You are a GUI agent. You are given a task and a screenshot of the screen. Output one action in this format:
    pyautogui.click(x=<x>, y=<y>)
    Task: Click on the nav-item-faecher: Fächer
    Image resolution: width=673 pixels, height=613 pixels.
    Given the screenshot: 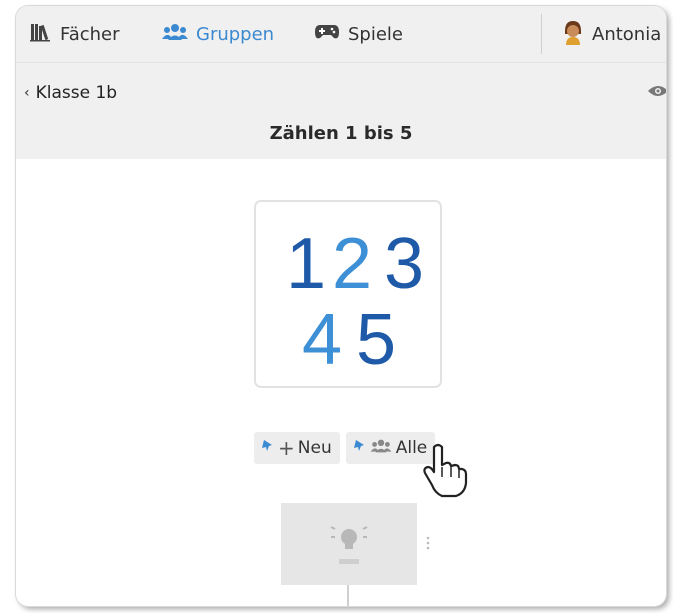 What is the action you would take?
    pyautogui.click(x=75, y=34)
    